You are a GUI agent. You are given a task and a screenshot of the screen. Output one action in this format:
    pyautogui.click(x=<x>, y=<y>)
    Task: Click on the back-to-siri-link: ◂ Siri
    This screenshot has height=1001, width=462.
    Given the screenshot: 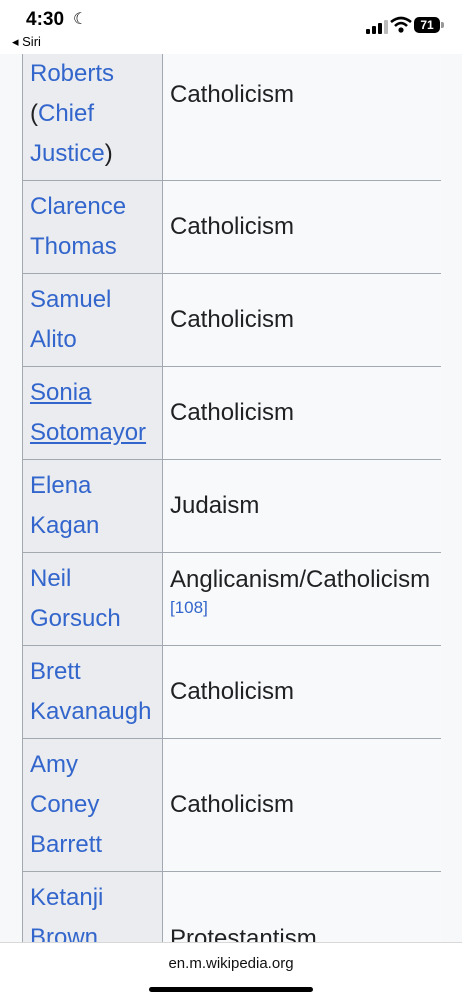 What is the action you would take?
    pyautogui.click(x=26, y=42)
    